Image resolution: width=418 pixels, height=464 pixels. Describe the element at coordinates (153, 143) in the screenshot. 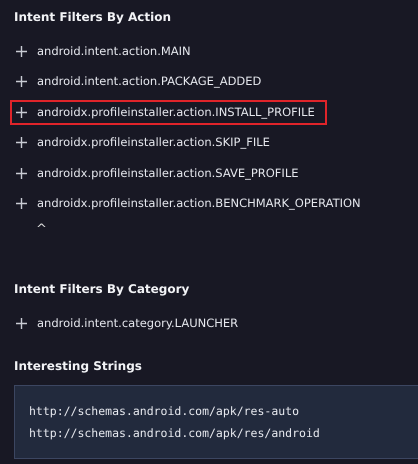

I see `filter-label: androidx.profileinstaller.action.SKIP_FILE` at that location.